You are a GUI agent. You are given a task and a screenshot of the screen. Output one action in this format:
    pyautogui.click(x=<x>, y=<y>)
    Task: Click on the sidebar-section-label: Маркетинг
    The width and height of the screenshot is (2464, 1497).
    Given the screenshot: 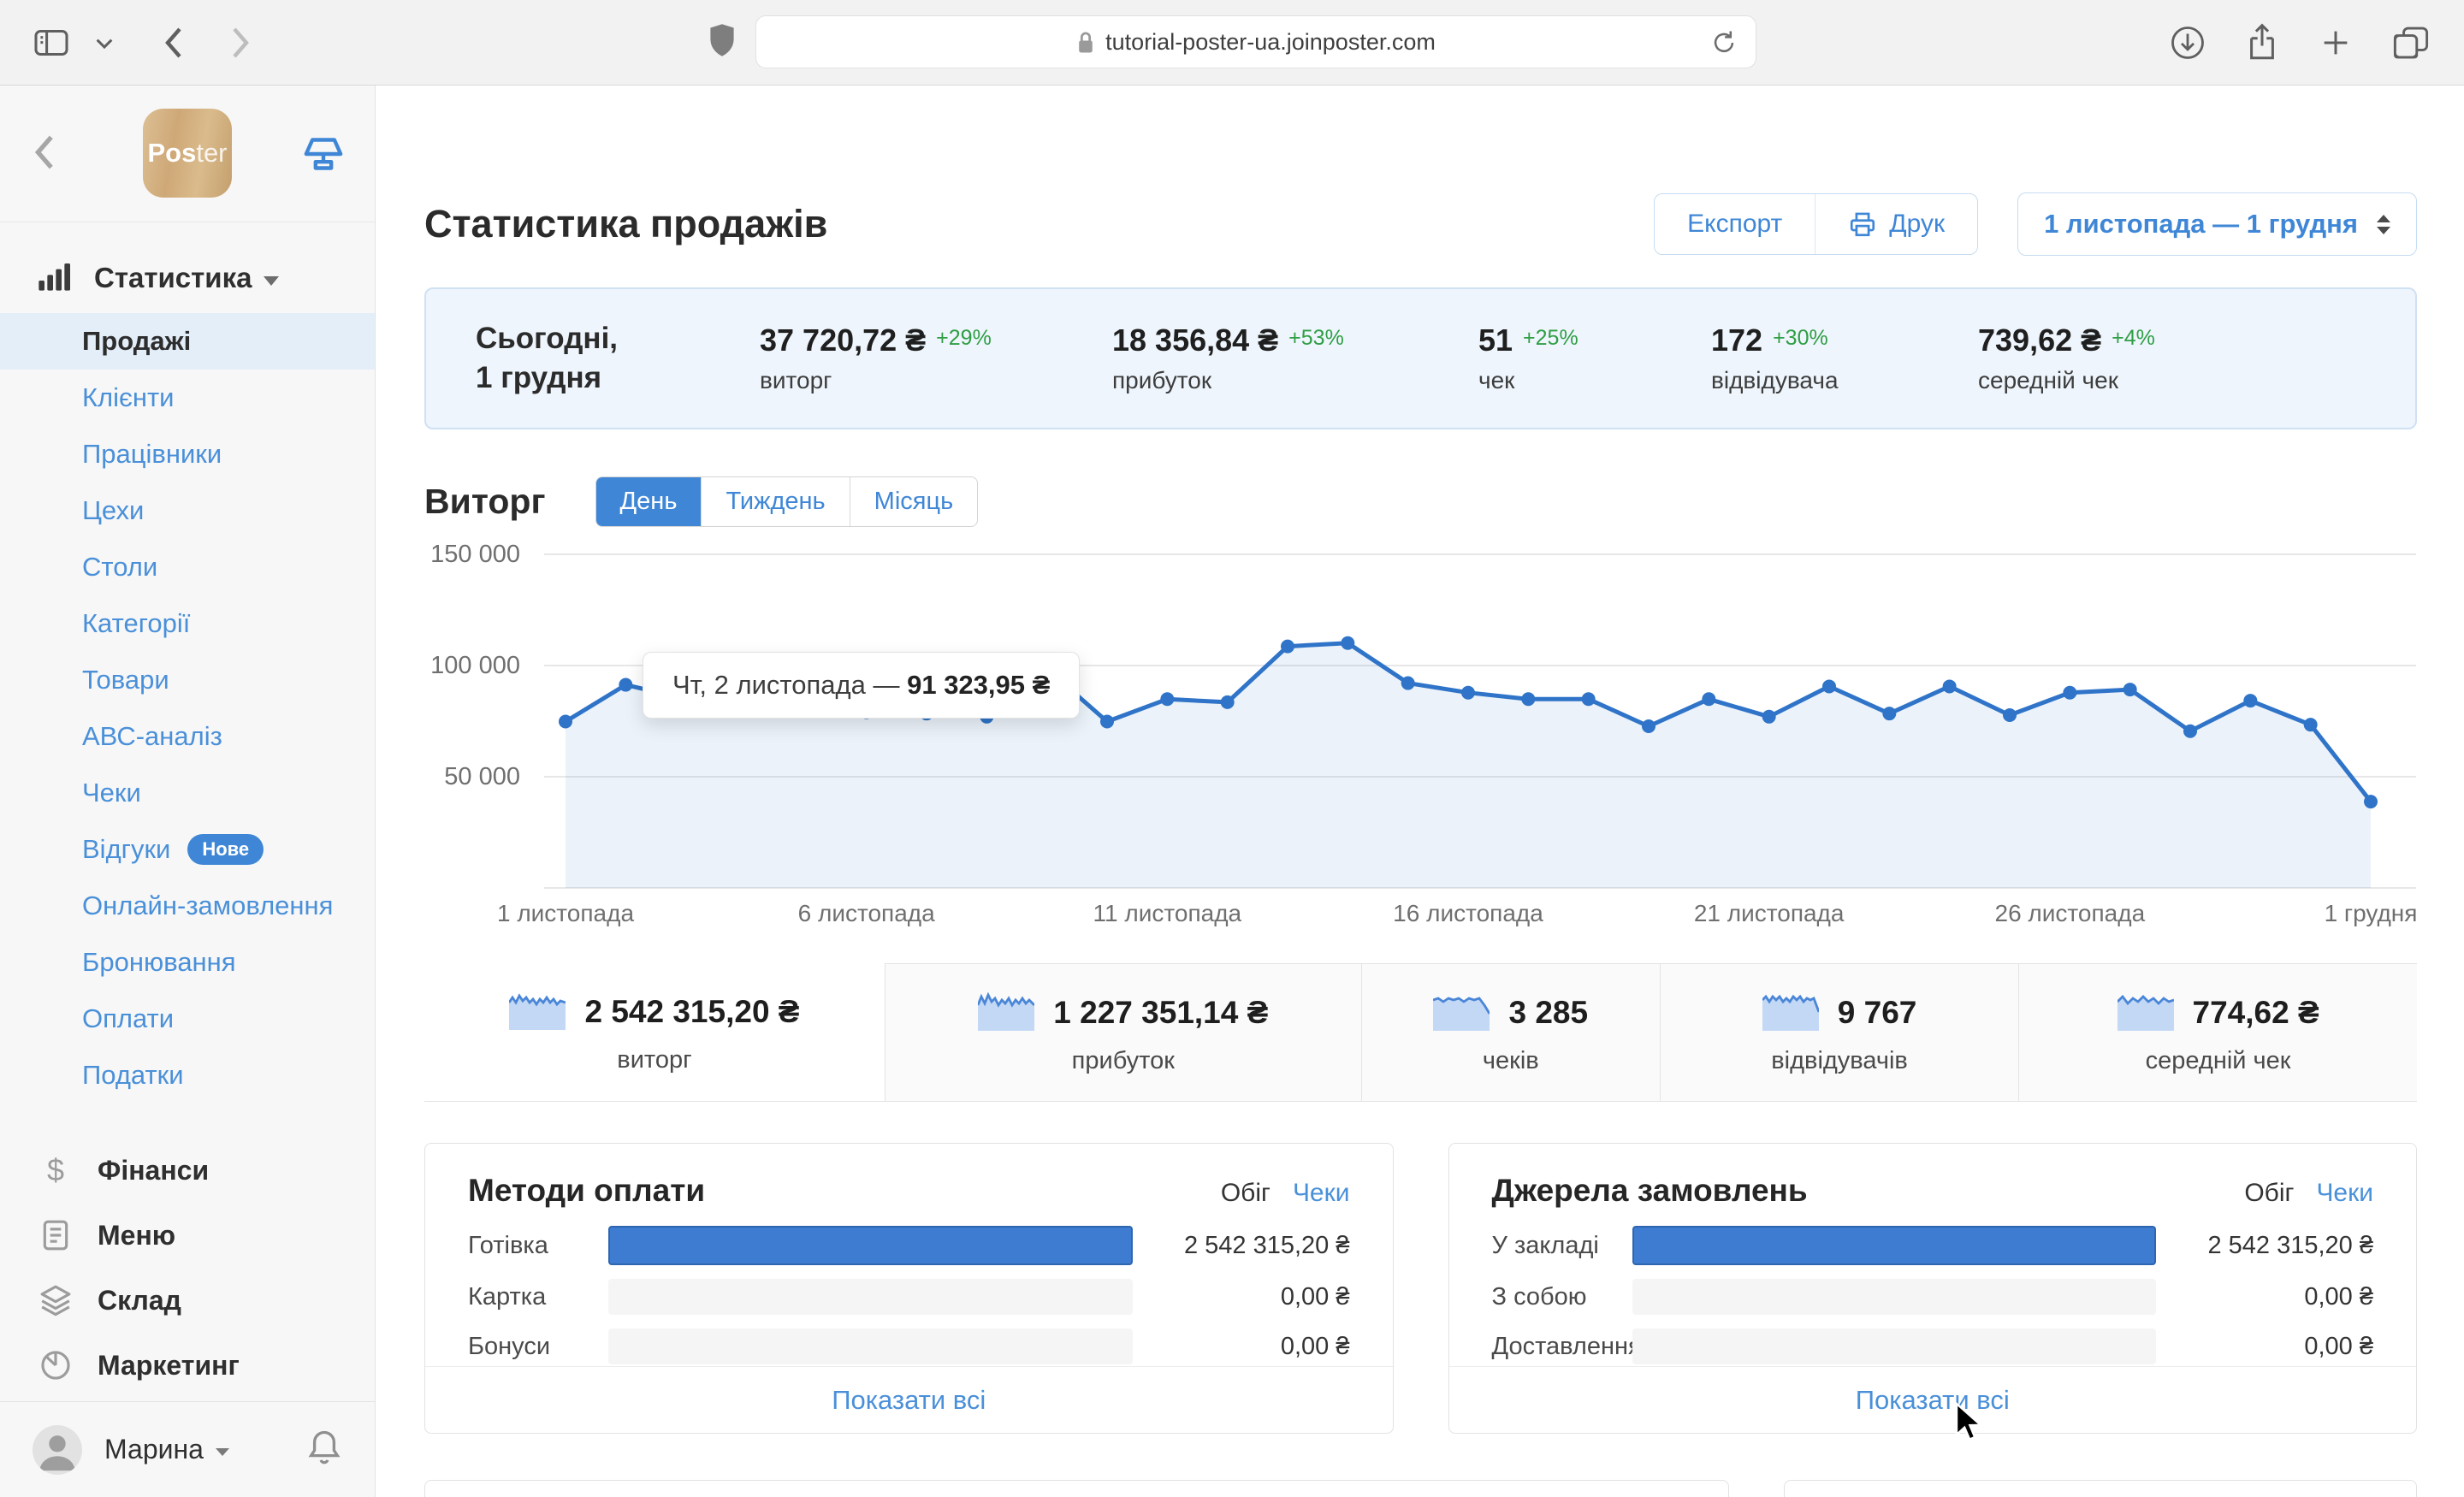 What is the action you would take?
    pyautogui.click(x=169, y=1365)
    